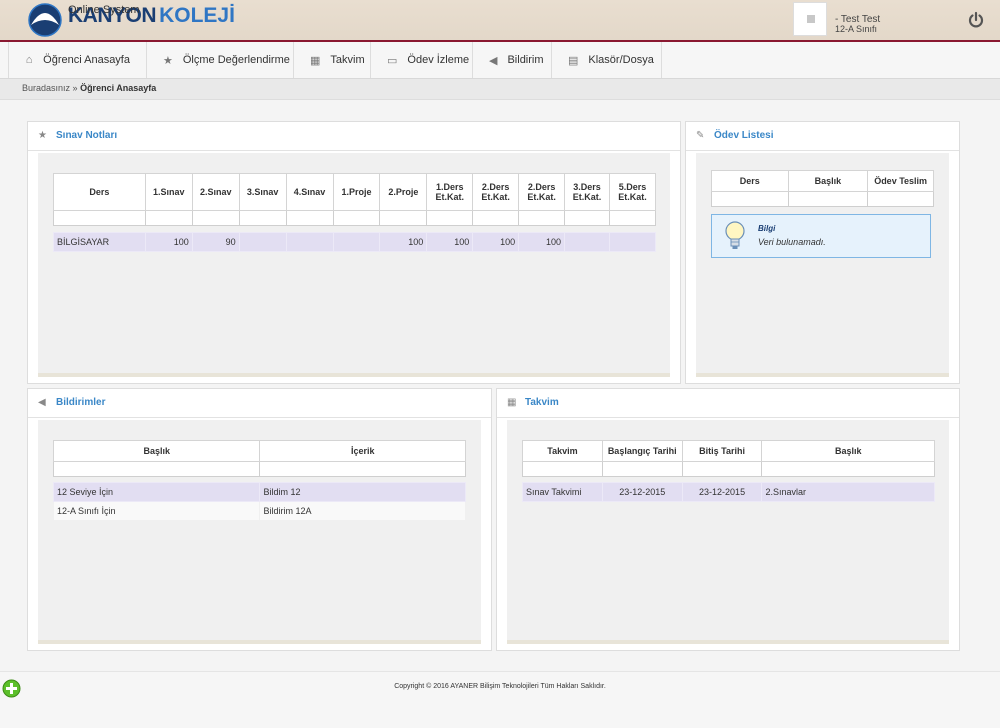 The image size is (1000, 728). I want to click on avatar-placeholder-icon, so click(811, 19).